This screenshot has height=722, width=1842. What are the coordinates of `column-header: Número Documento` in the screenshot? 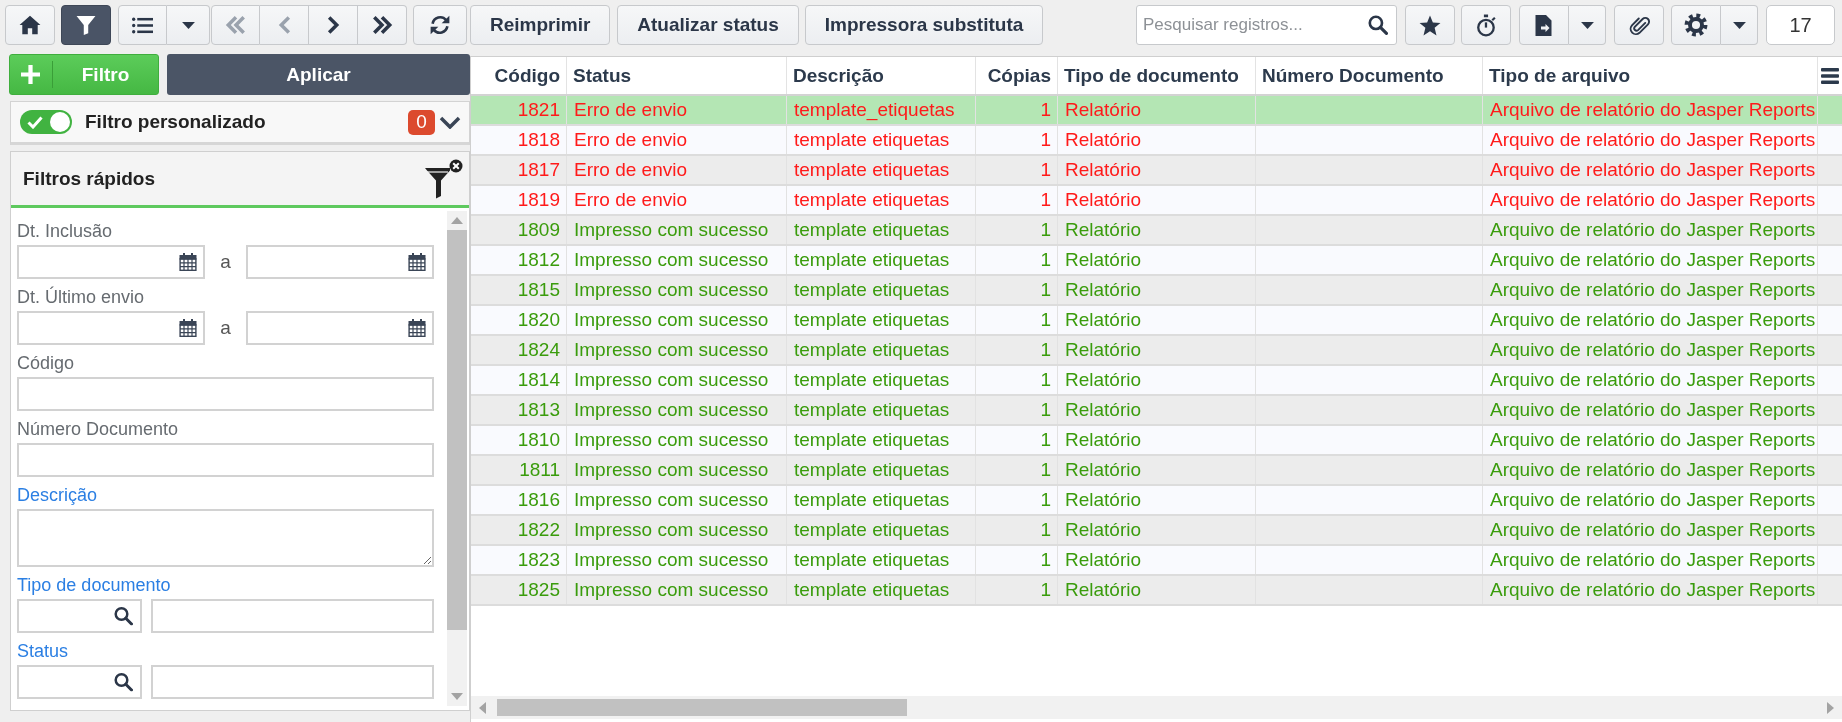 It's located at (1369, 75).